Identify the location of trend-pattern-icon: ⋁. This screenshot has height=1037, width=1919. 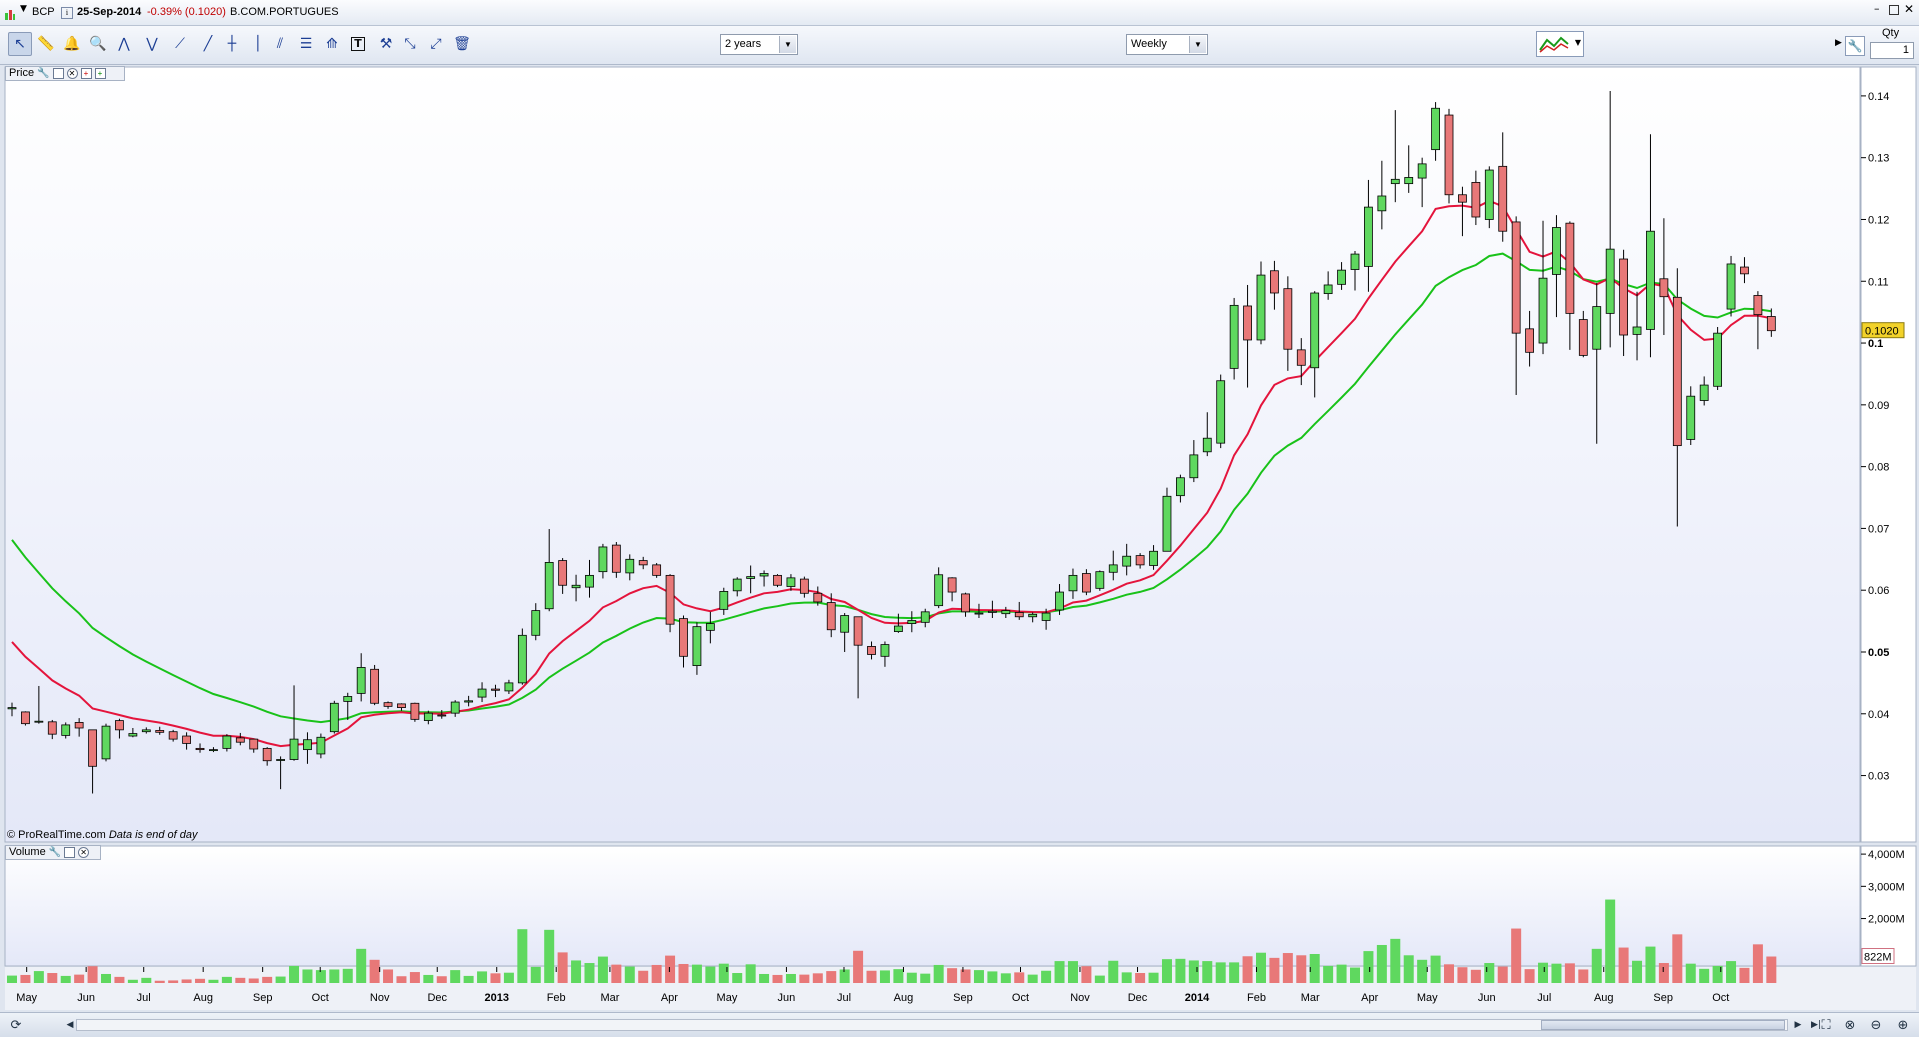
(152, 44).